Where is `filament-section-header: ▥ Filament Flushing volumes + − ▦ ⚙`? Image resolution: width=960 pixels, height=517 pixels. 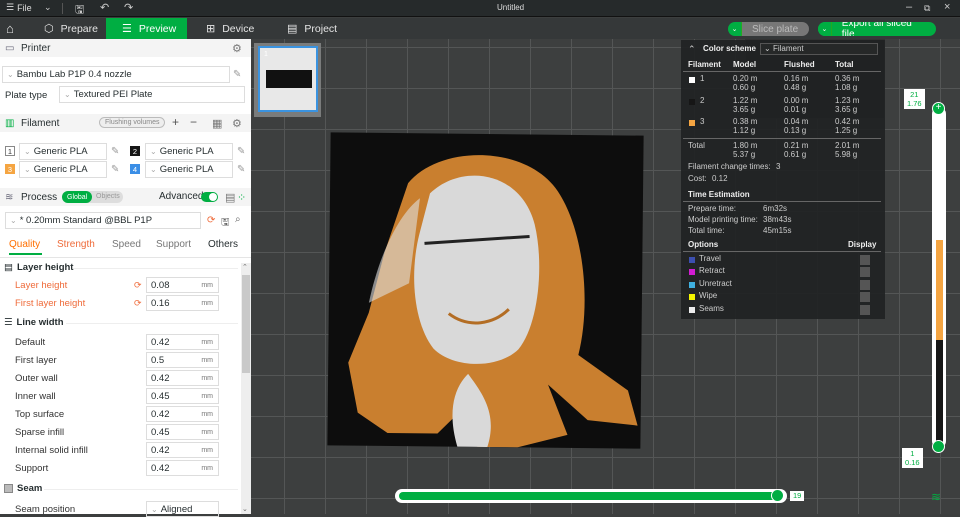
filament-section-header: ▥ Filament Flushing volumes + − ▦ ⚙ is located at coordinates (125, 123).